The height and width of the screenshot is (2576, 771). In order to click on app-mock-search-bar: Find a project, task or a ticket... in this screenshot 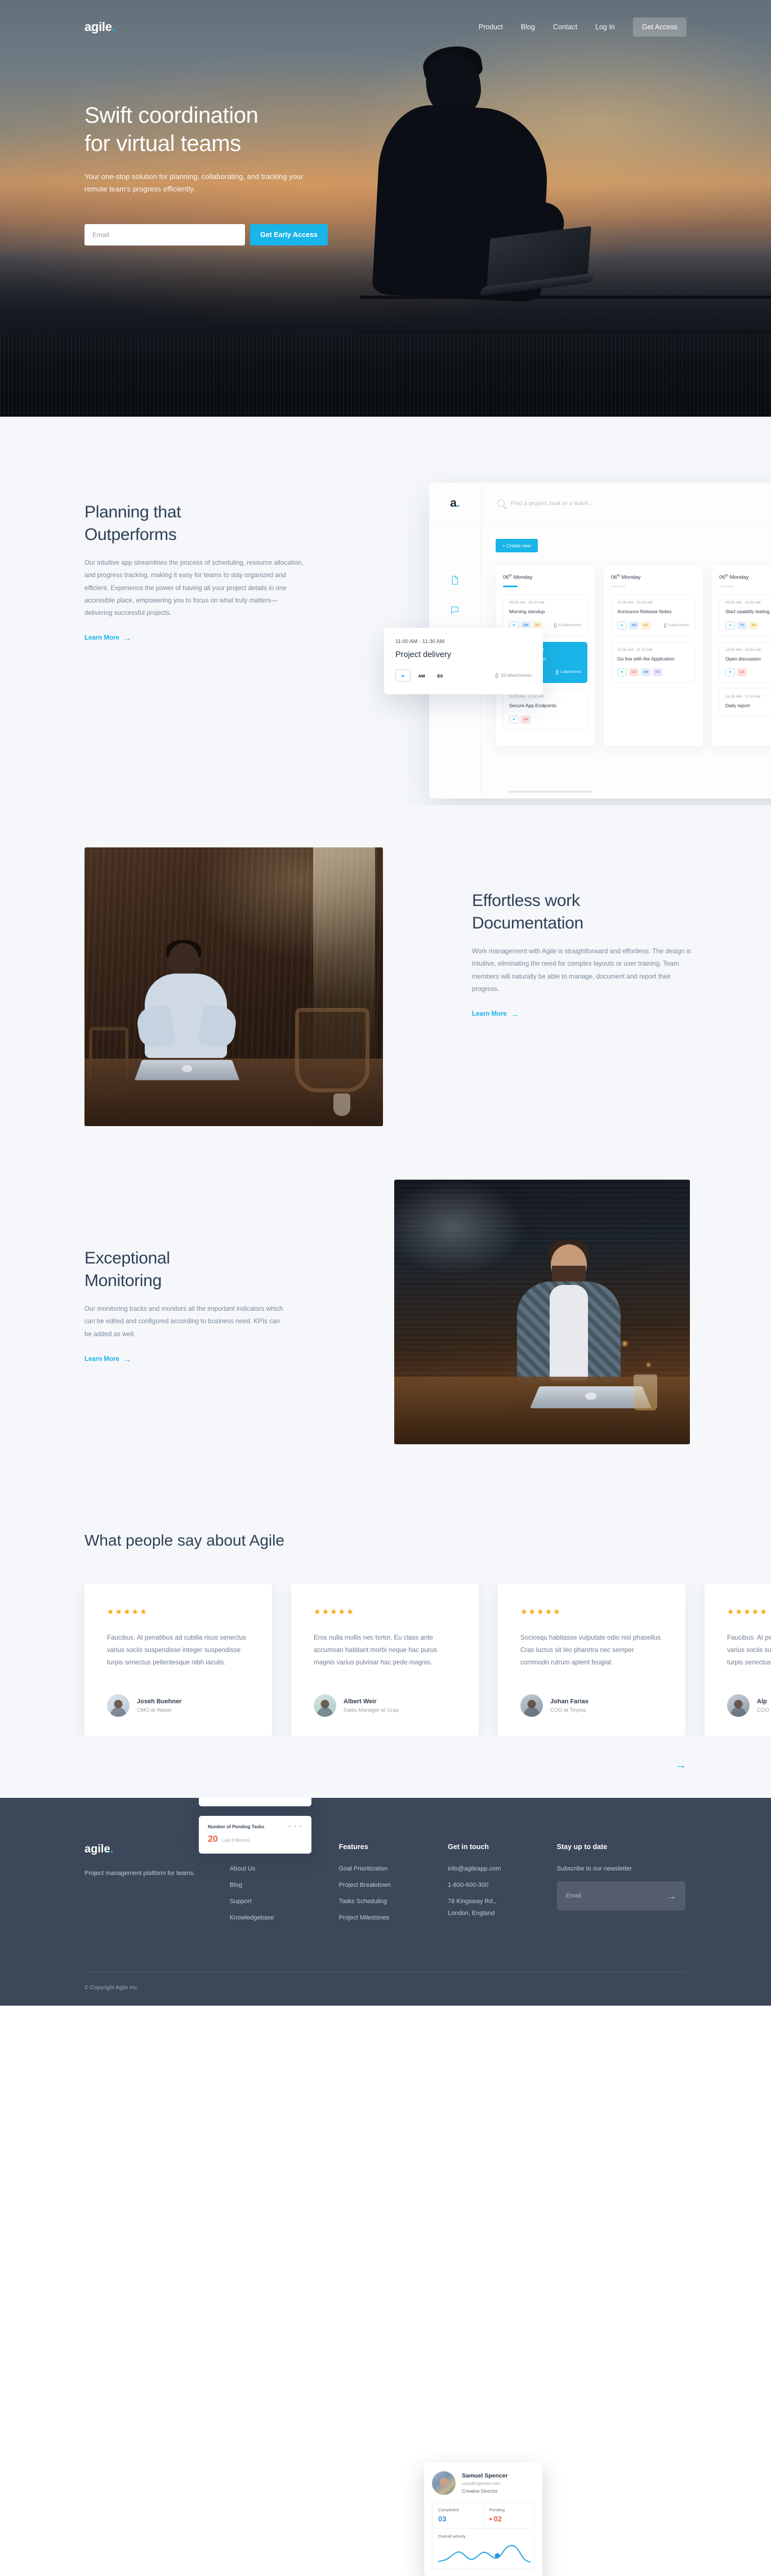, I will do `click(626, 503)`.